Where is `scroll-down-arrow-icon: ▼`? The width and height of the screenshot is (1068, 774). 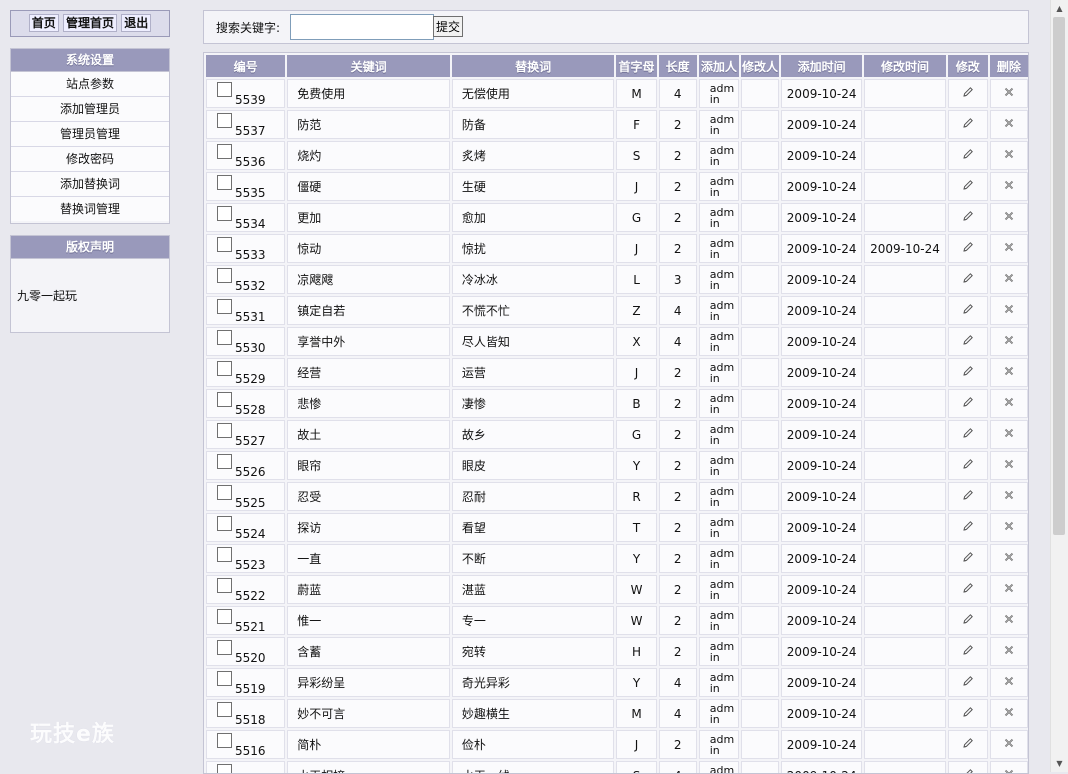 scroll-down-arrow-icon: ▼ is located at coordinates (1059, 763).